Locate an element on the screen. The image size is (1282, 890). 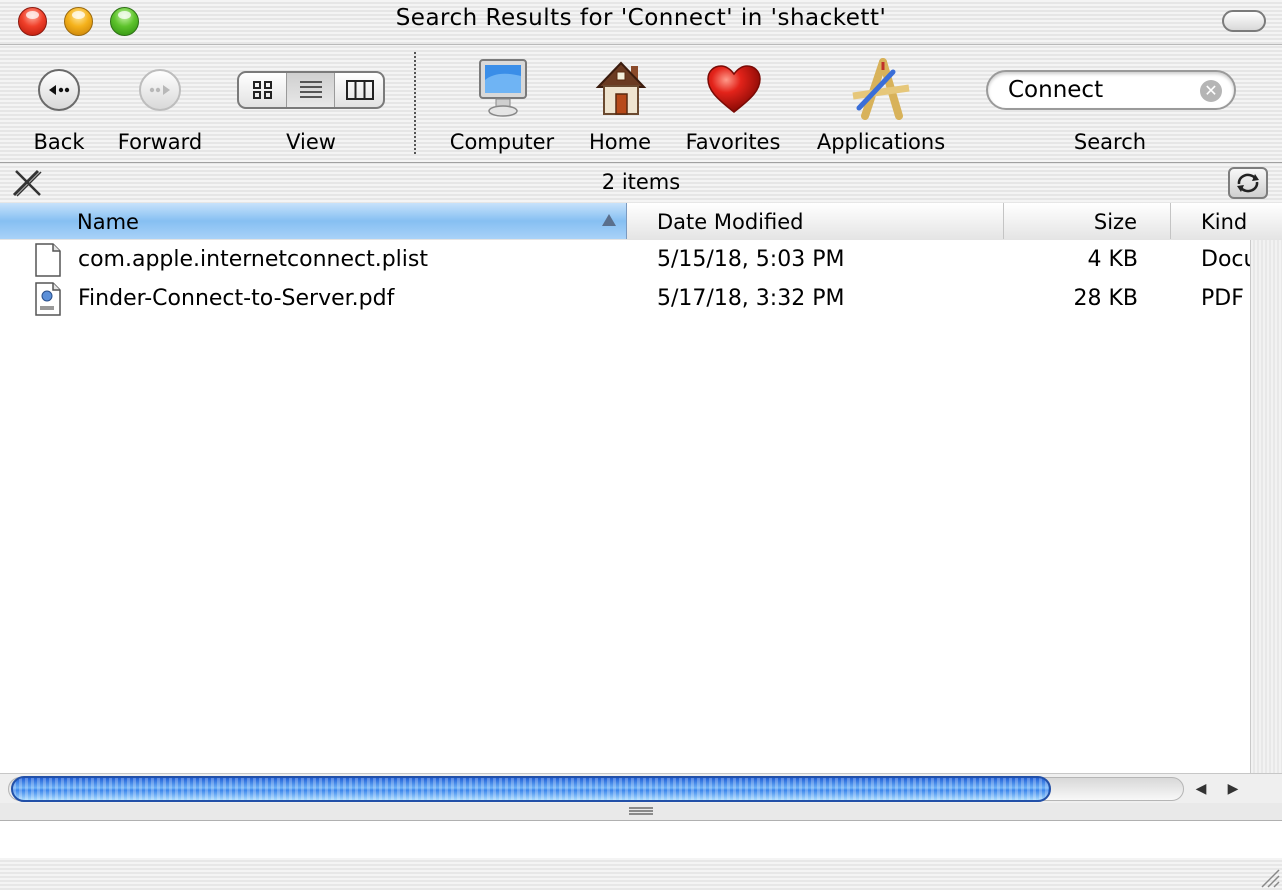
toolbar-separator is located at coordinates (415, 103).